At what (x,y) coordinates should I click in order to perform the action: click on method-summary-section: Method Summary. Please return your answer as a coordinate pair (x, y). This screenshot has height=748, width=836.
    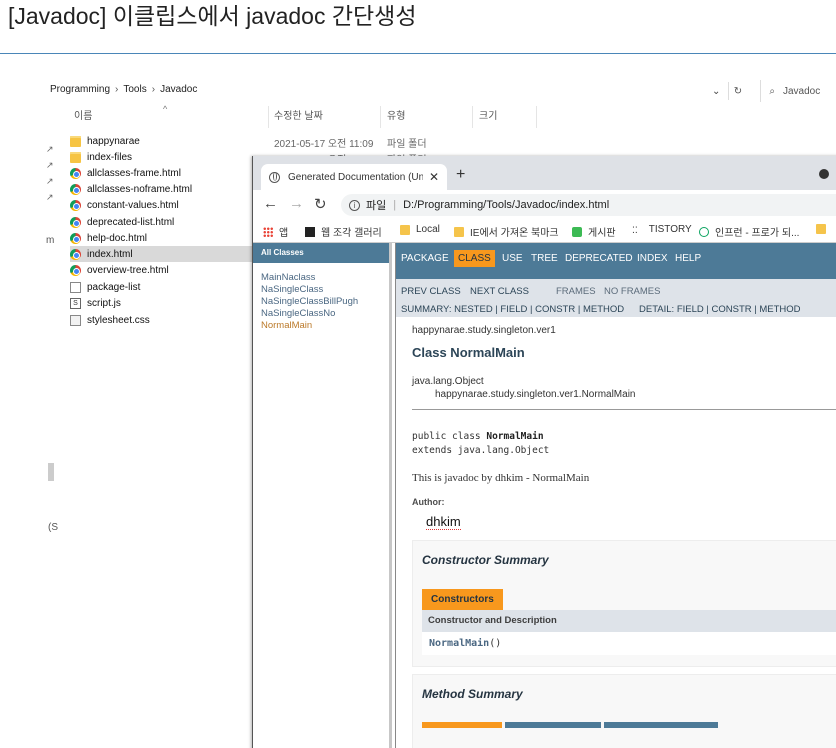
    Looking at the image, I should click on (624, 711).